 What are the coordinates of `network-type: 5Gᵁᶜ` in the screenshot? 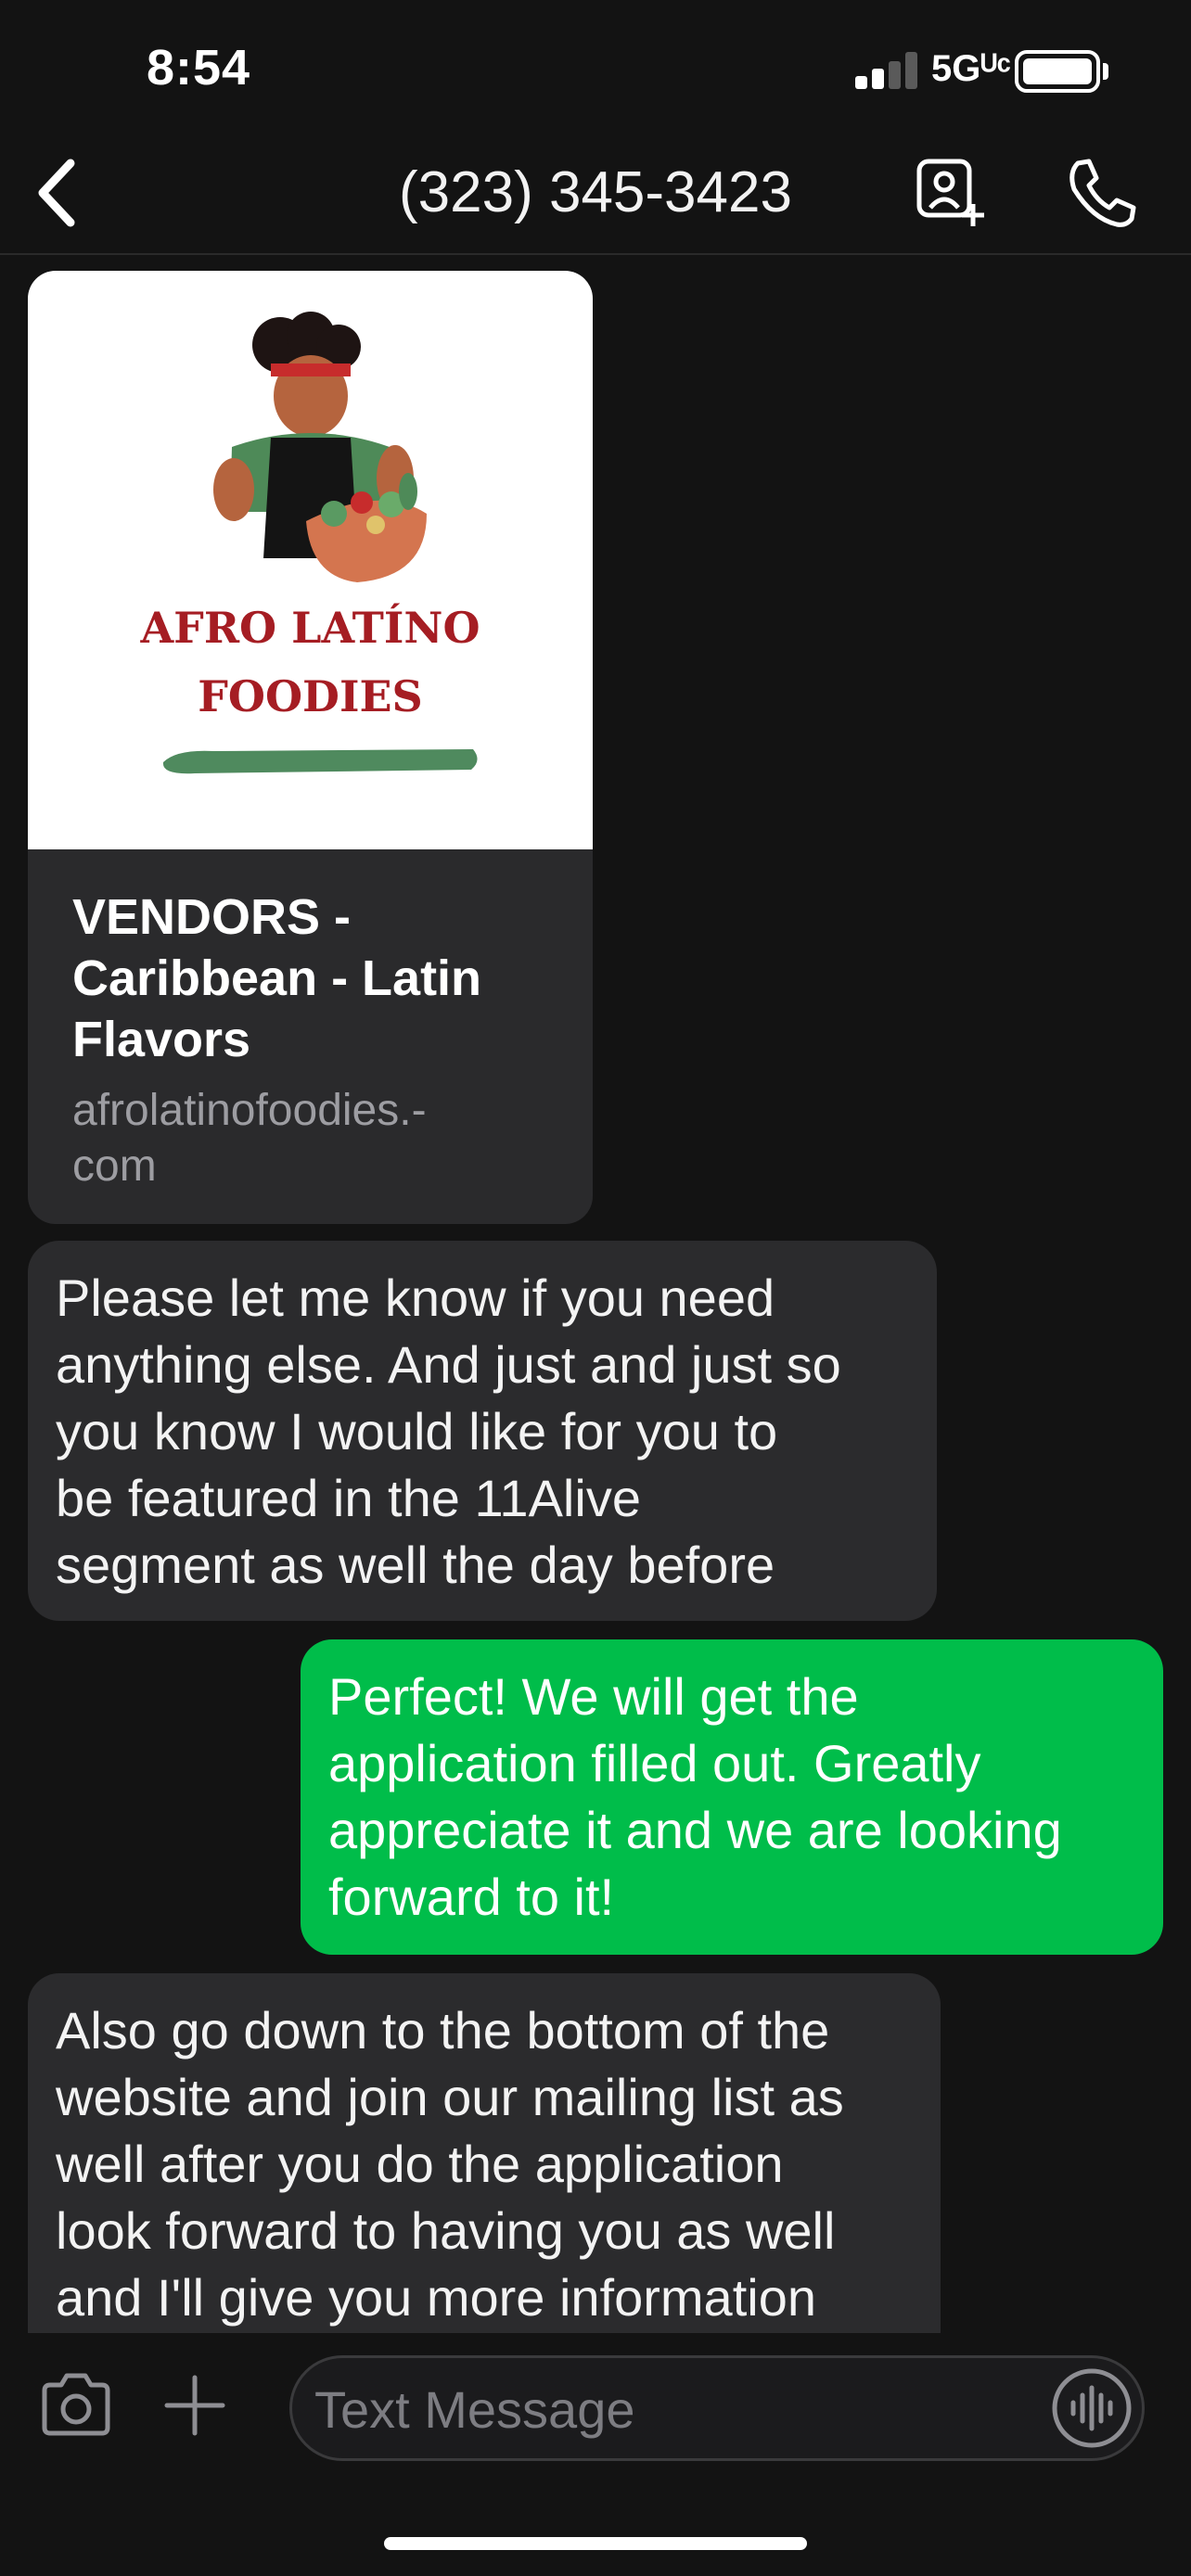 It's located at (971, 68).